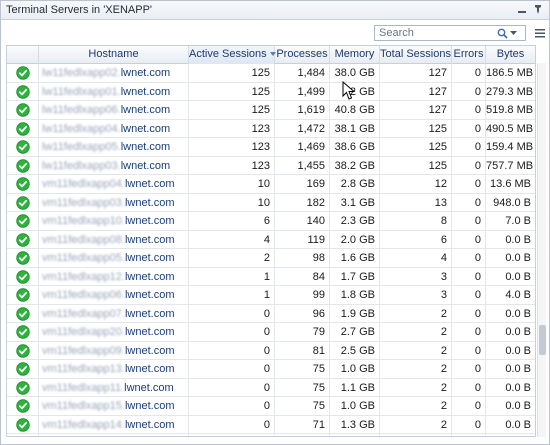 The height and width of the screenshot is (445, 550). I want to click on column-header-errors: Errors, so click(469, 55).